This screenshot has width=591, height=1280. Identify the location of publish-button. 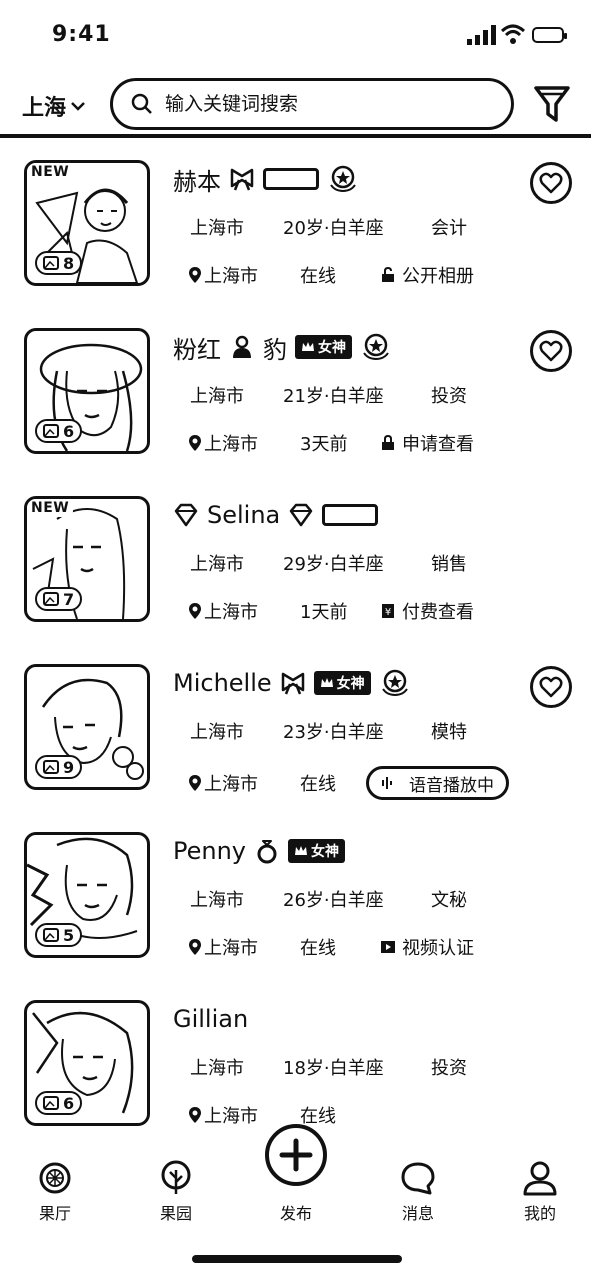
(296, 1155).